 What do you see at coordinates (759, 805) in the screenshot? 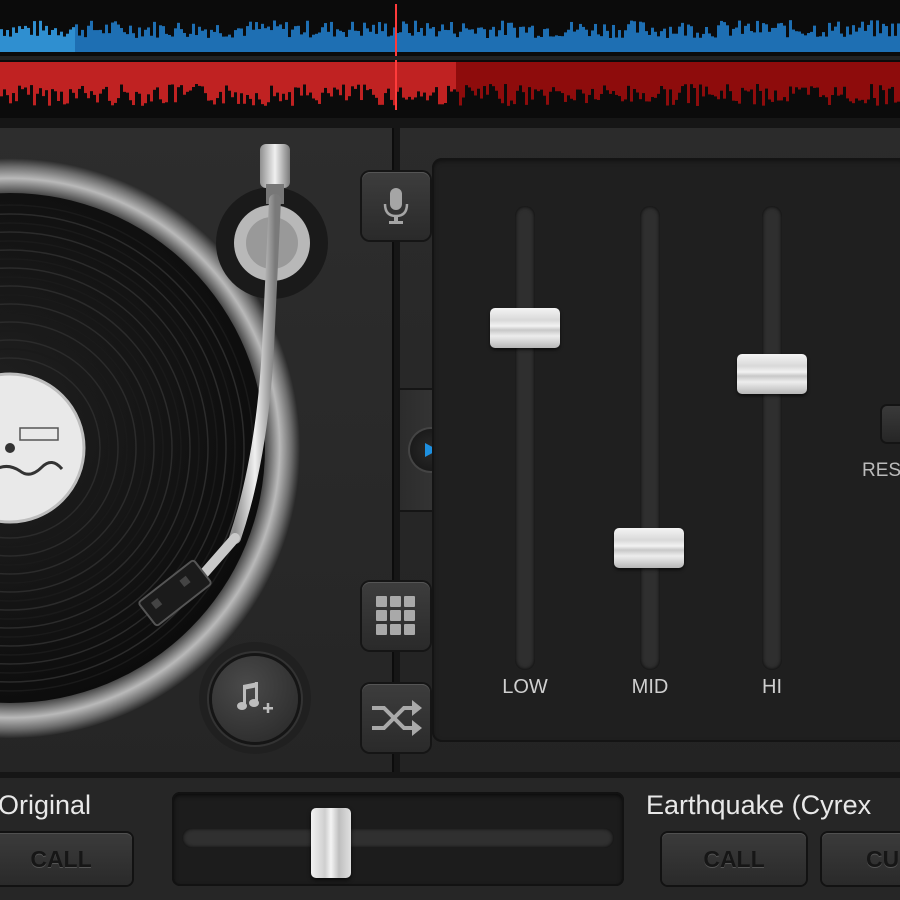
I see `right-track-title: Earthquake (Cyrex` at bounding box center [759, 805].